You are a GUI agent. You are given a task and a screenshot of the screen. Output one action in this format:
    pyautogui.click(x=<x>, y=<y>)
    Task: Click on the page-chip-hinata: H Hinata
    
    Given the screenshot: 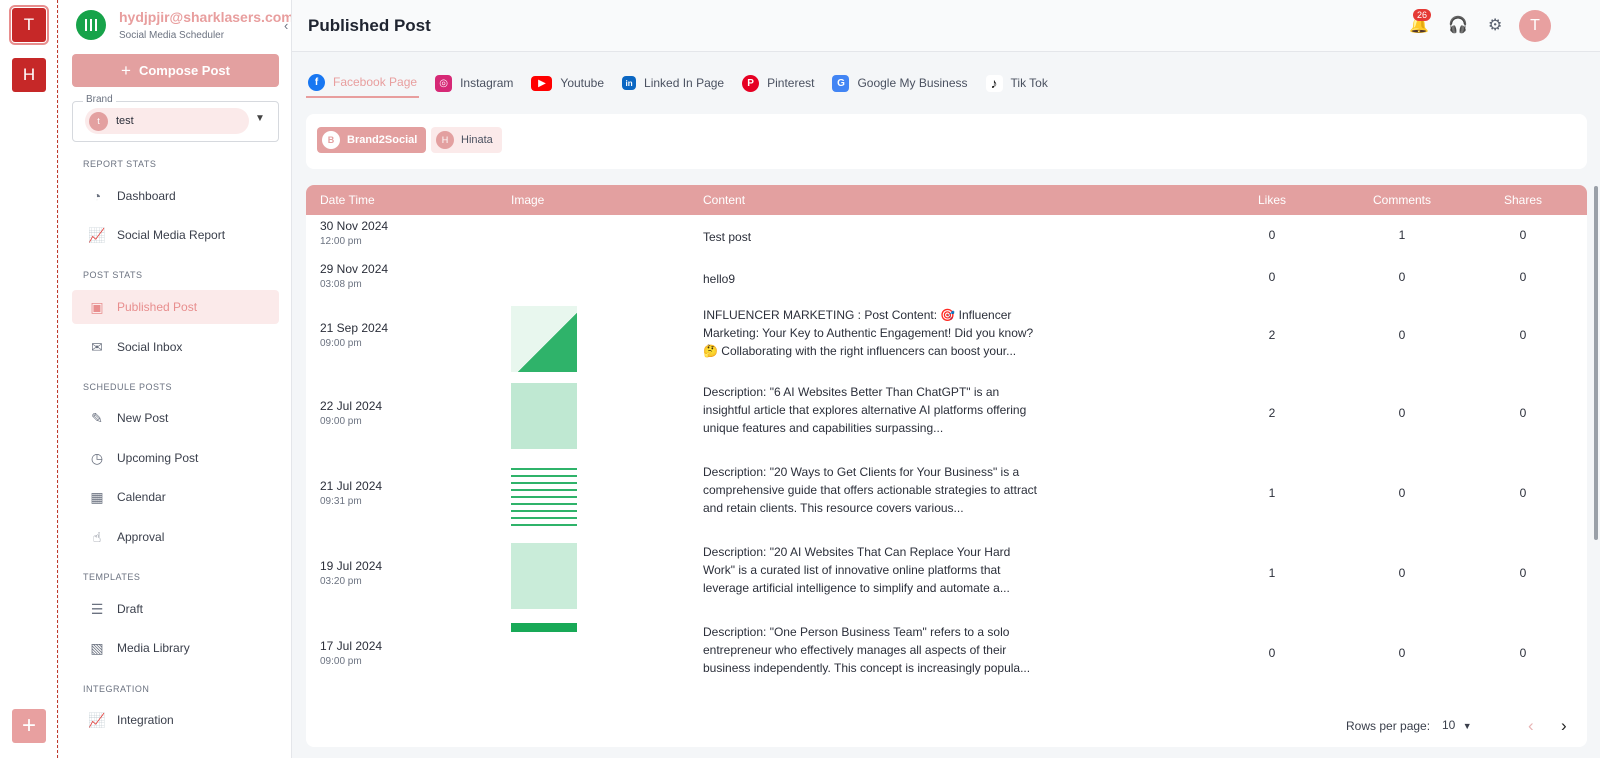 What is the action you would take?
    pyautogui.click(x=466, y=140)
    